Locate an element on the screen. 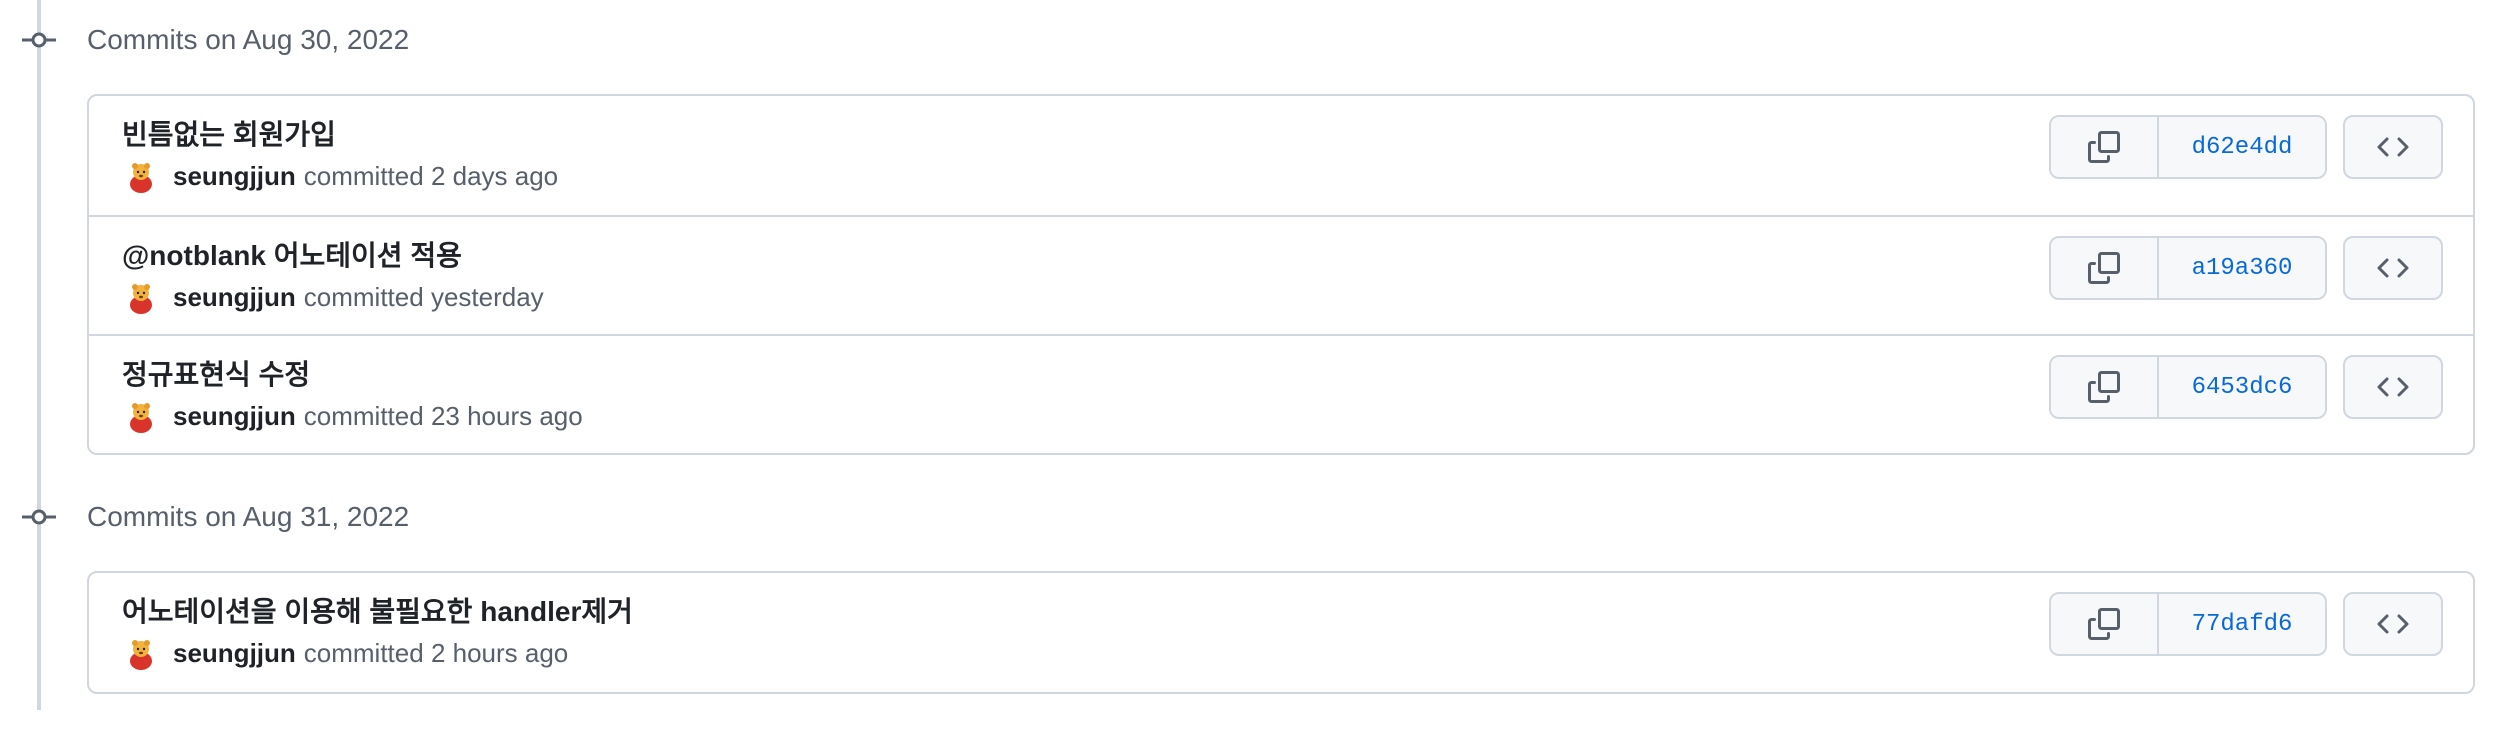 The image size is (2512, 746). commit-message-link: 빈틈없는 회원가입 is located at coordinates (229, 133).